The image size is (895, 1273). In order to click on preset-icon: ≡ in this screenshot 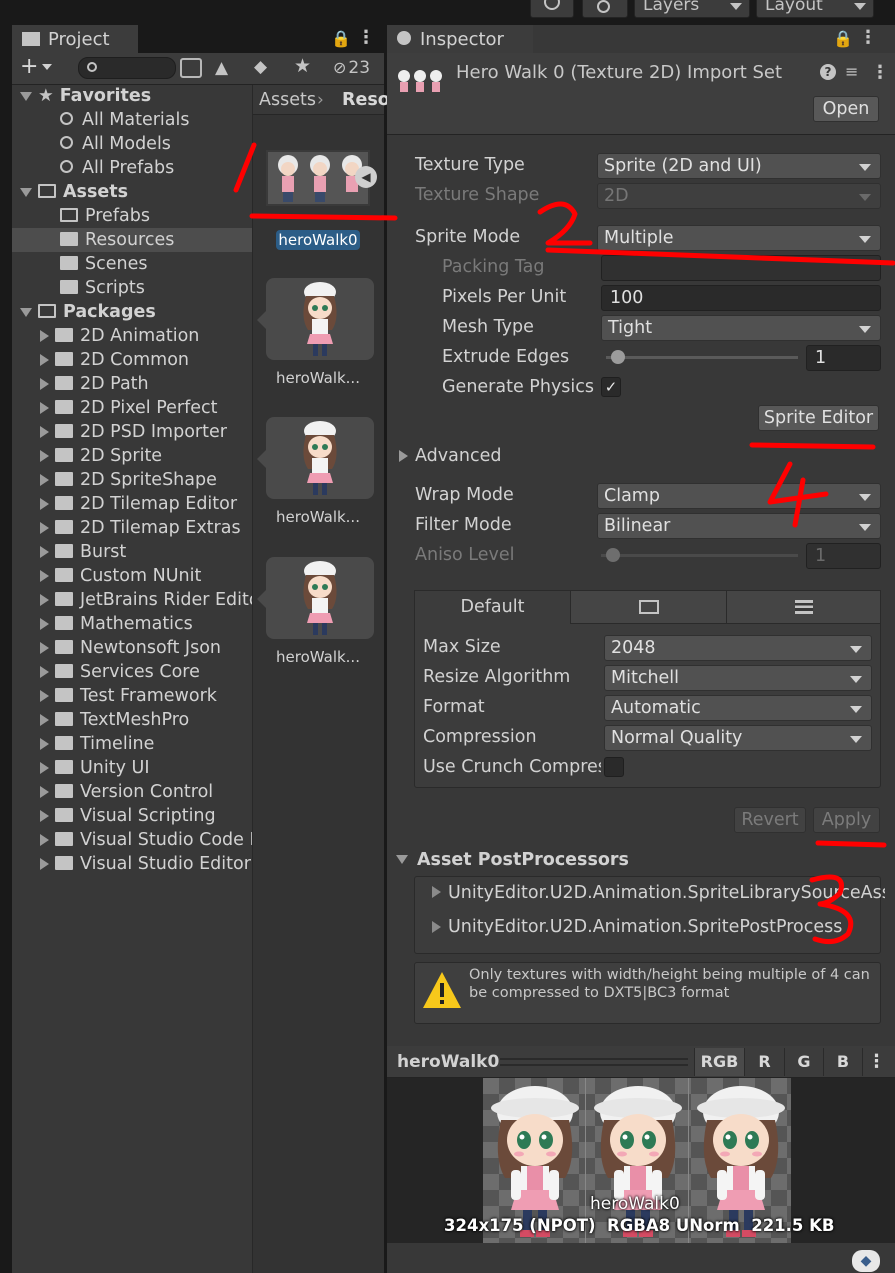, I will do `click(851, 71)`.